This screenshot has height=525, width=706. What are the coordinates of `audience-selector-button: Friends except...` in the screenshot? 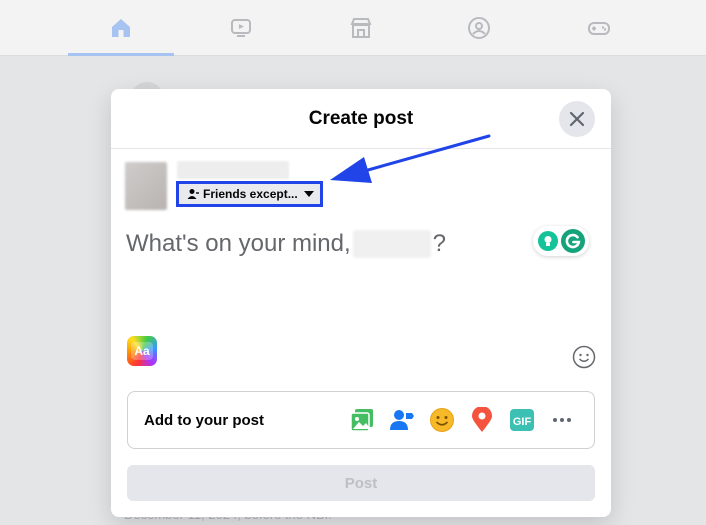 It's located at (249, 194).